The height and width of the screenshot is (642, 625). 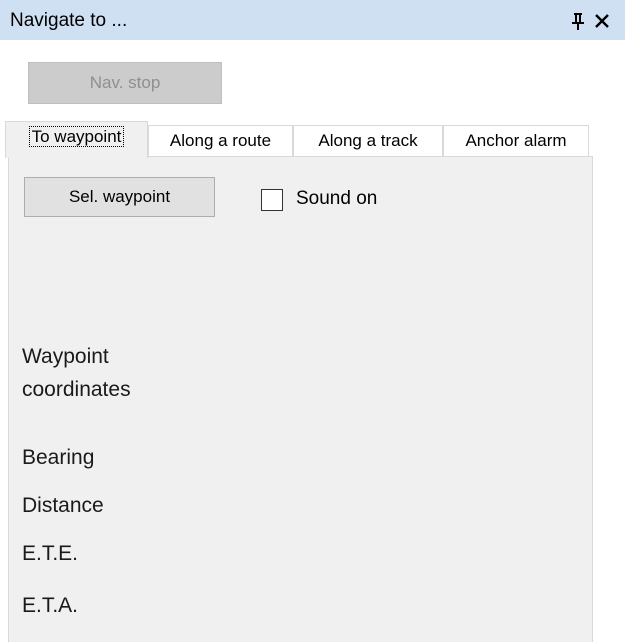 I want to click on bearing-label: Bearing, so click(x=58, y=457).